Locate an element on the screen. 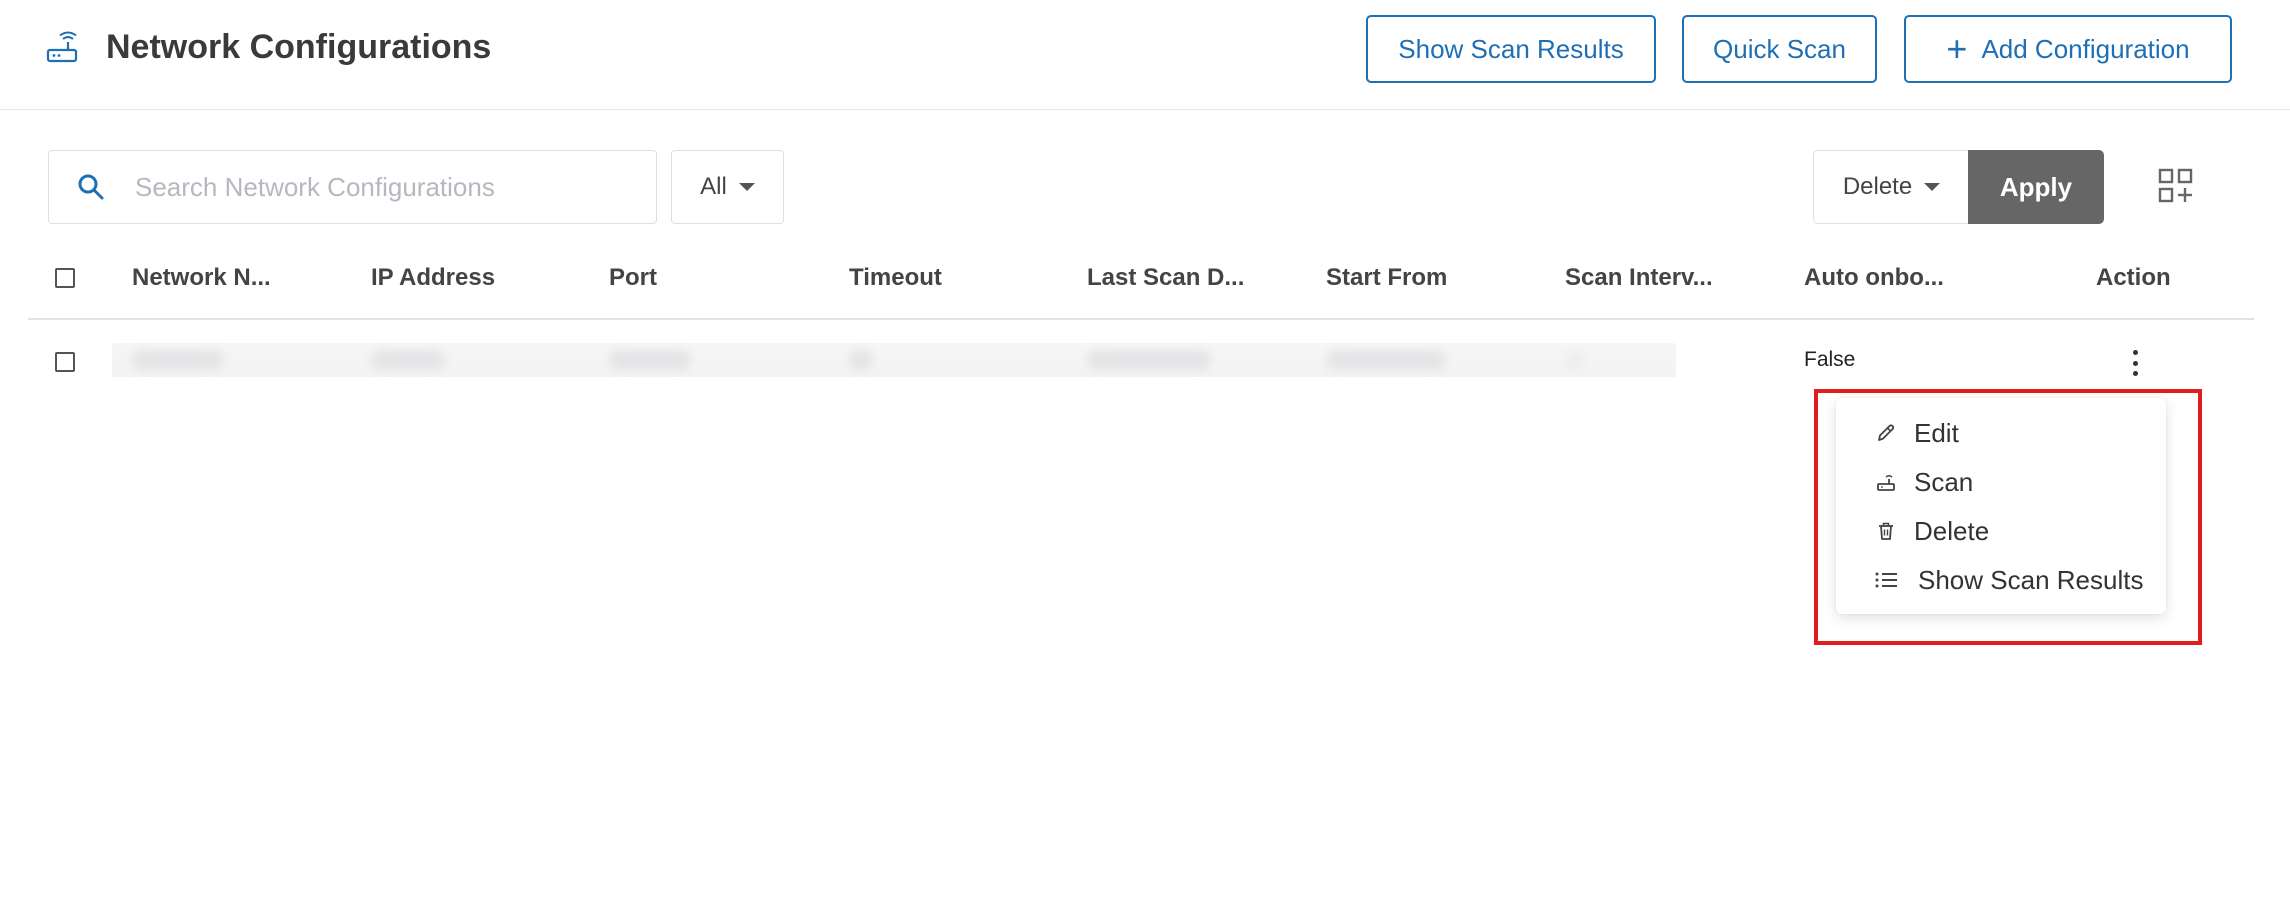 Image resolution: width=2290 pixels, height=900 pixels. menu-item-label: Edit is located at coordinates (1936, 432).